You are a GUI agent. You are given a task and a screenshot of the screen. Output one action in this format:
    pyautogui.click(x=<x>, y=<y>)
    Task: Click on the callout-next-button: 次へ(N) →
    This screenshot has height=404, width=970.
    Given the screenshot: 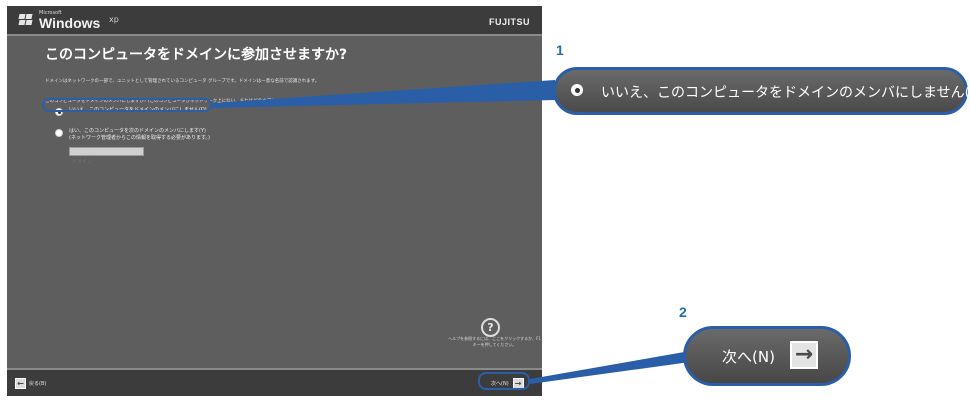 What is the action you would take?
    pyautogui.click(x=767, y=356)
    